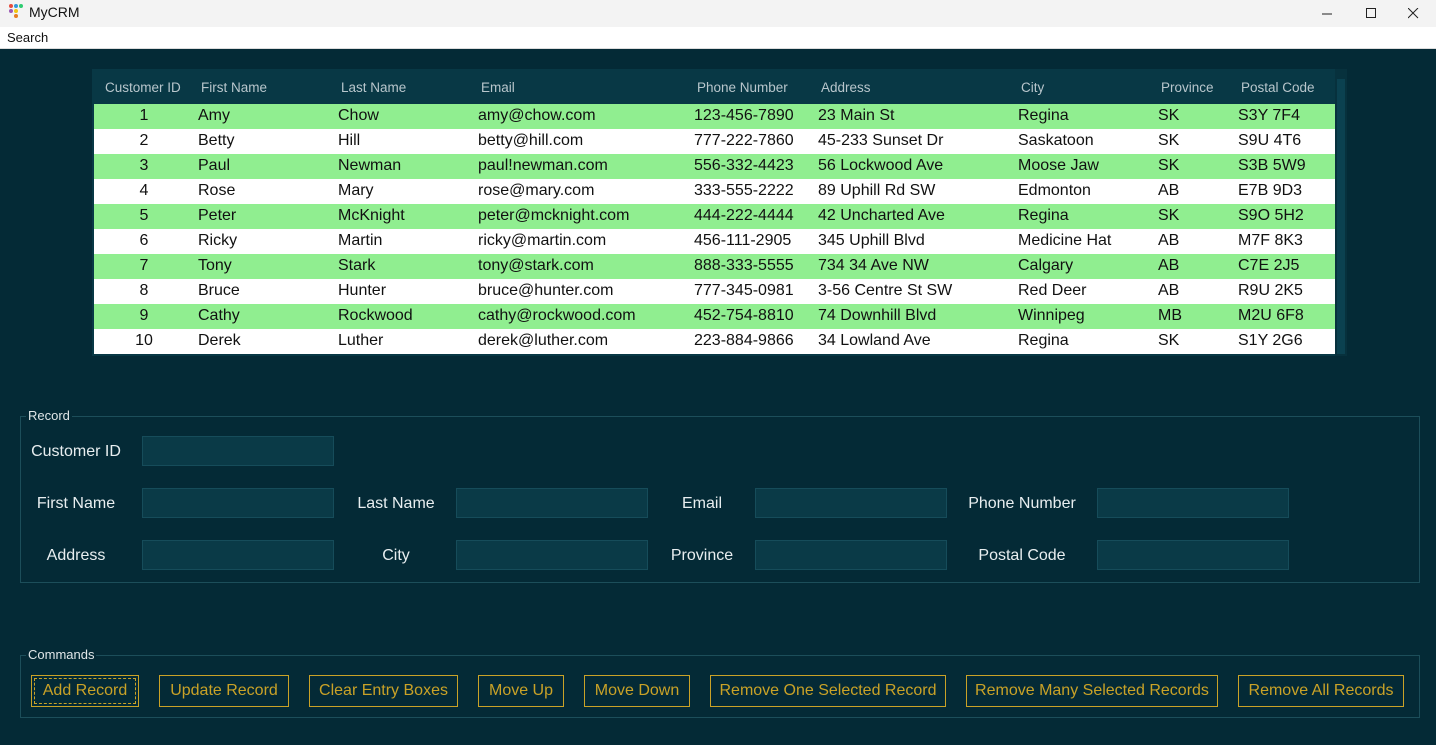  What do you see at coordinates (1269, 265) in the screenshot?
I see `cell-postal-code: C7E 2J5` at bounding box center [1269, 265].